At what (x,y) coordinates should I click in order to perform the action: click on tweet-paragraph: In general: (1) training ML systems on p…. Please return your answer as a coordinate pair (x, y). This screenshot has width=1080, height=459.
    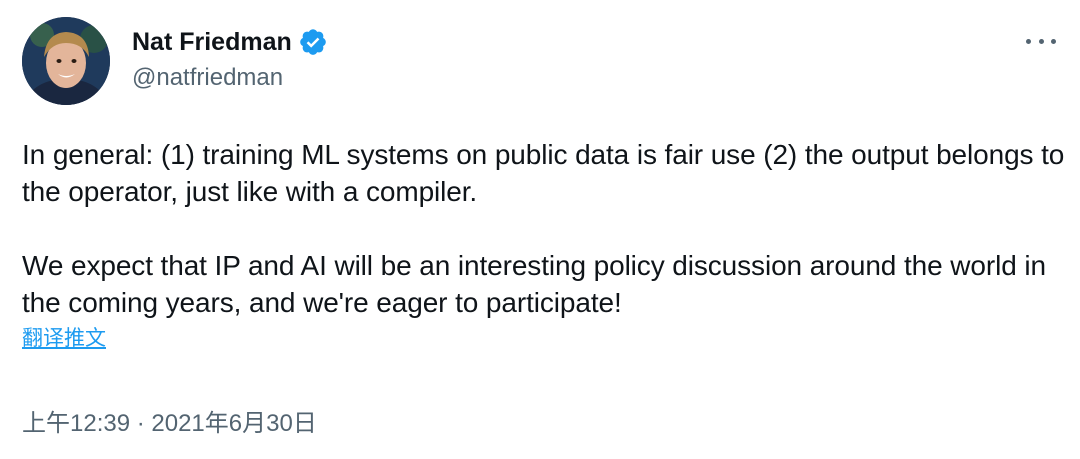
    Looking at the image, I should click on (543, 173).